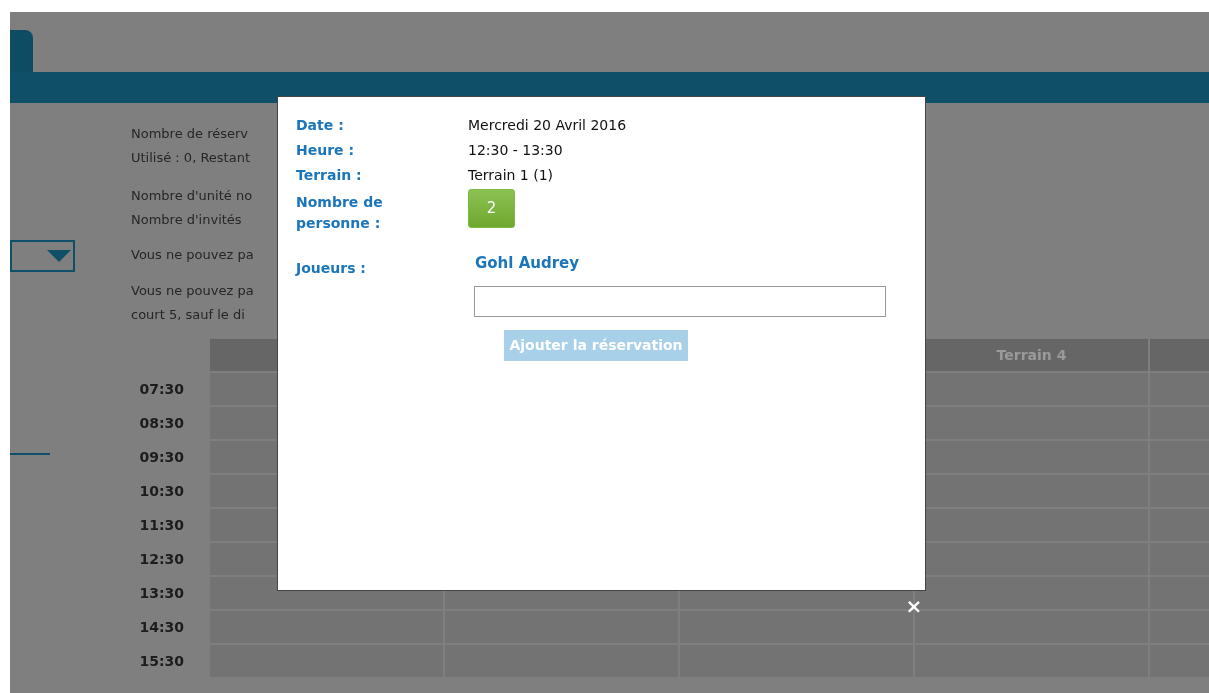 The width and height of the screenshot is (1209, 693). What do you see at coordinates (192, 303) in the screenshot?
I see `info-text: Vous ne pouvez pa court 5, sauf le di` at bounding box center [192, 303].